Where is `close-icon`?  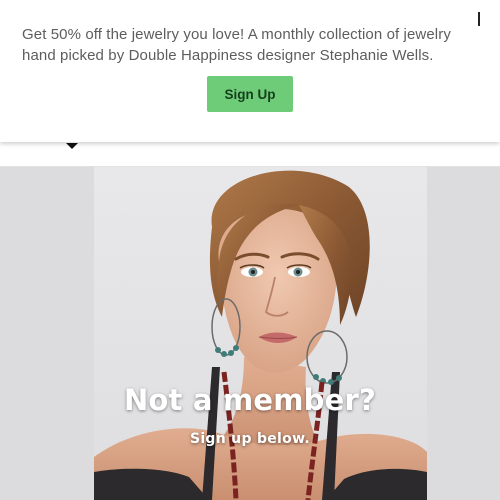
close-icon is located at coordinates (479, 19).